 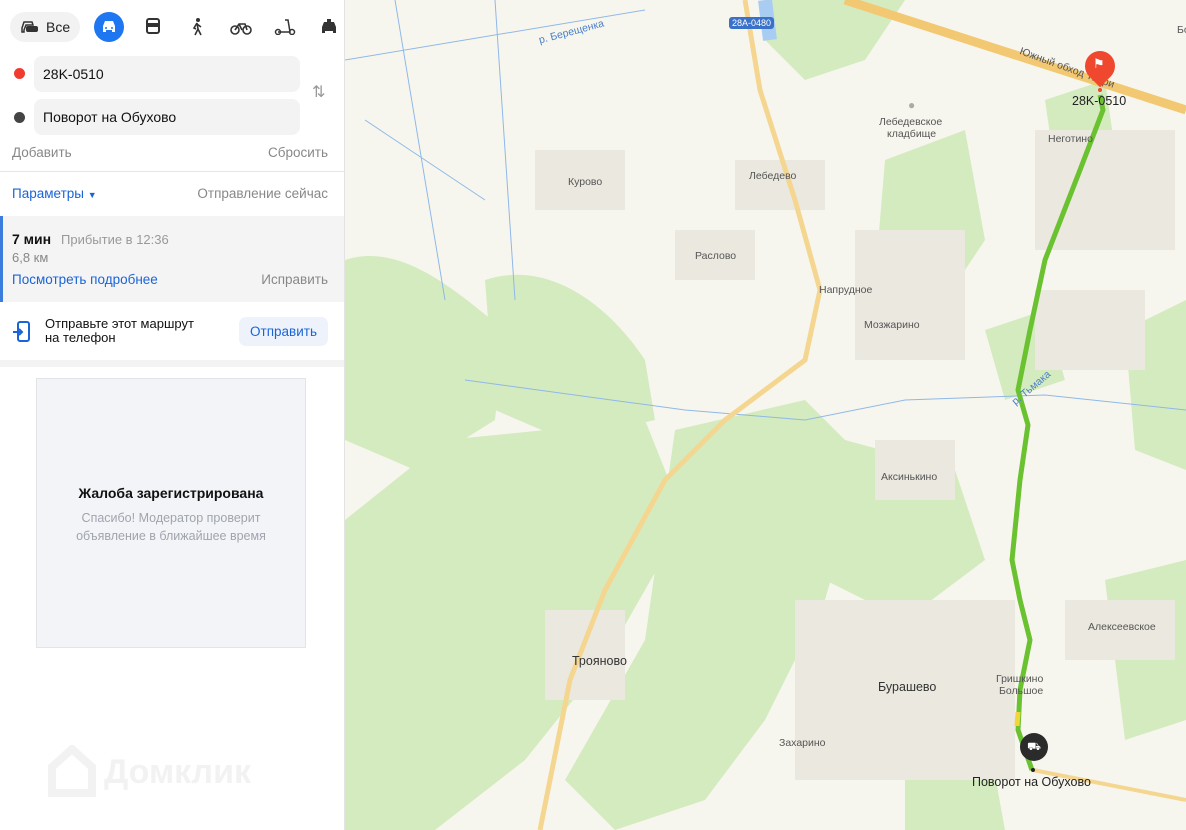 I want to click on map-label: Напрудное, so click(x=846, y=290).